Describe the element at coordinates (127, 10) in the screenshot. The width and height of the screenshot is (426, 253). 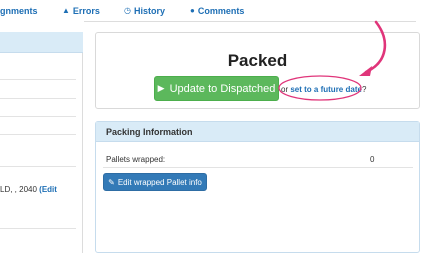
I see `clock-icon: ◷` at that location.